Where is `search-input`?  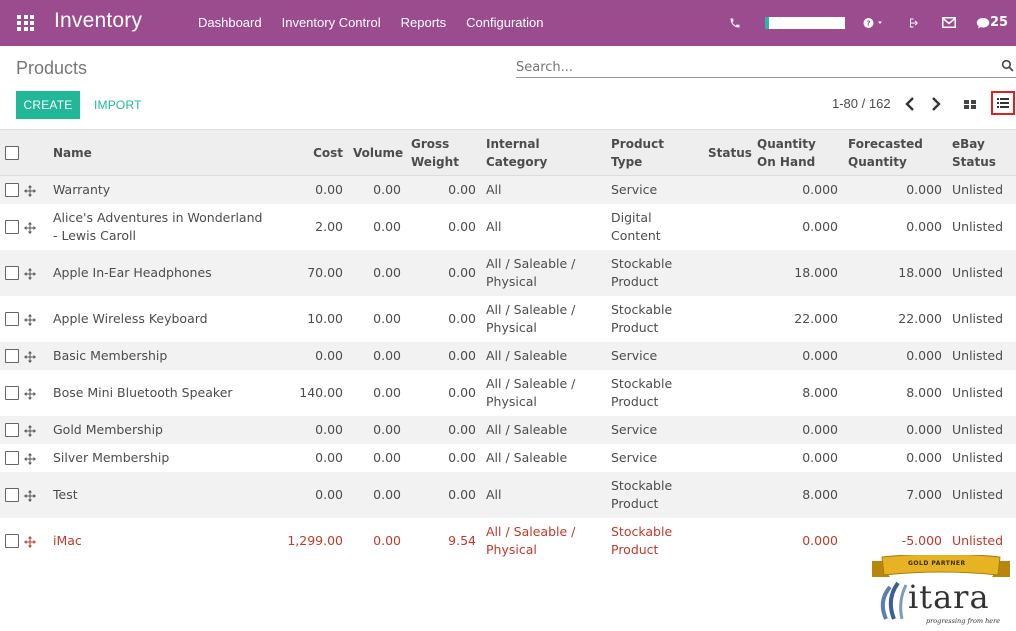
search-input is located at coordinates (751, 67).